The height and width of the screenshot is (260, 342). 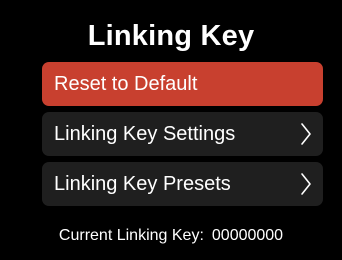 What do you see at coordinates (142, 184) in the screenshot?
I see `menu-item-label: Linking Key Presets` at bounding box center [142, 184].